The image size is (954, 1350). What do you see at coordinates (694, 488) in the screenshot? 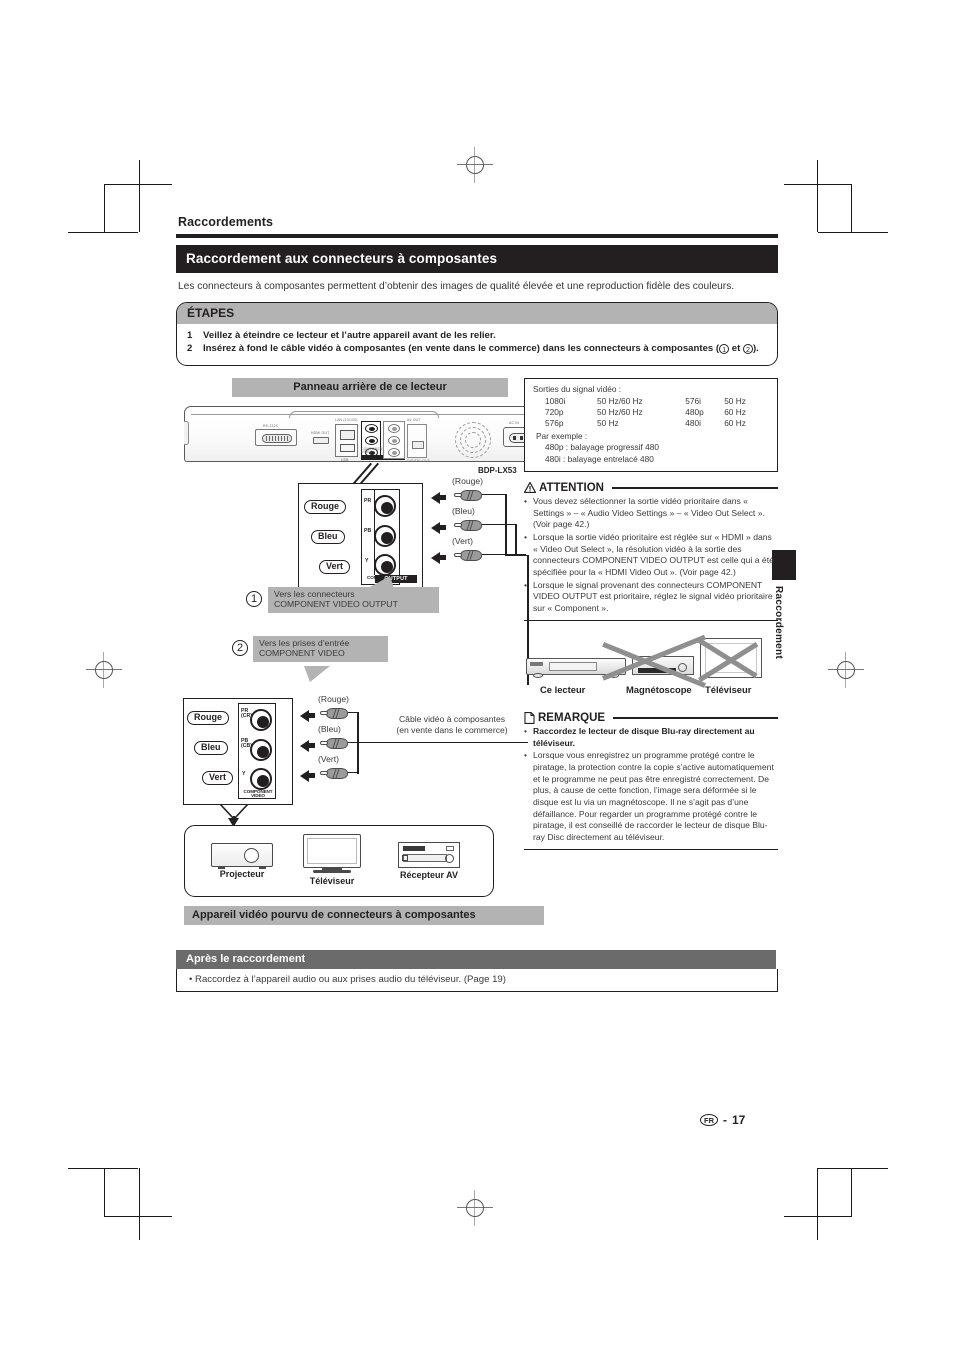
I see `attention-rule` at bounding box center [694, 488].